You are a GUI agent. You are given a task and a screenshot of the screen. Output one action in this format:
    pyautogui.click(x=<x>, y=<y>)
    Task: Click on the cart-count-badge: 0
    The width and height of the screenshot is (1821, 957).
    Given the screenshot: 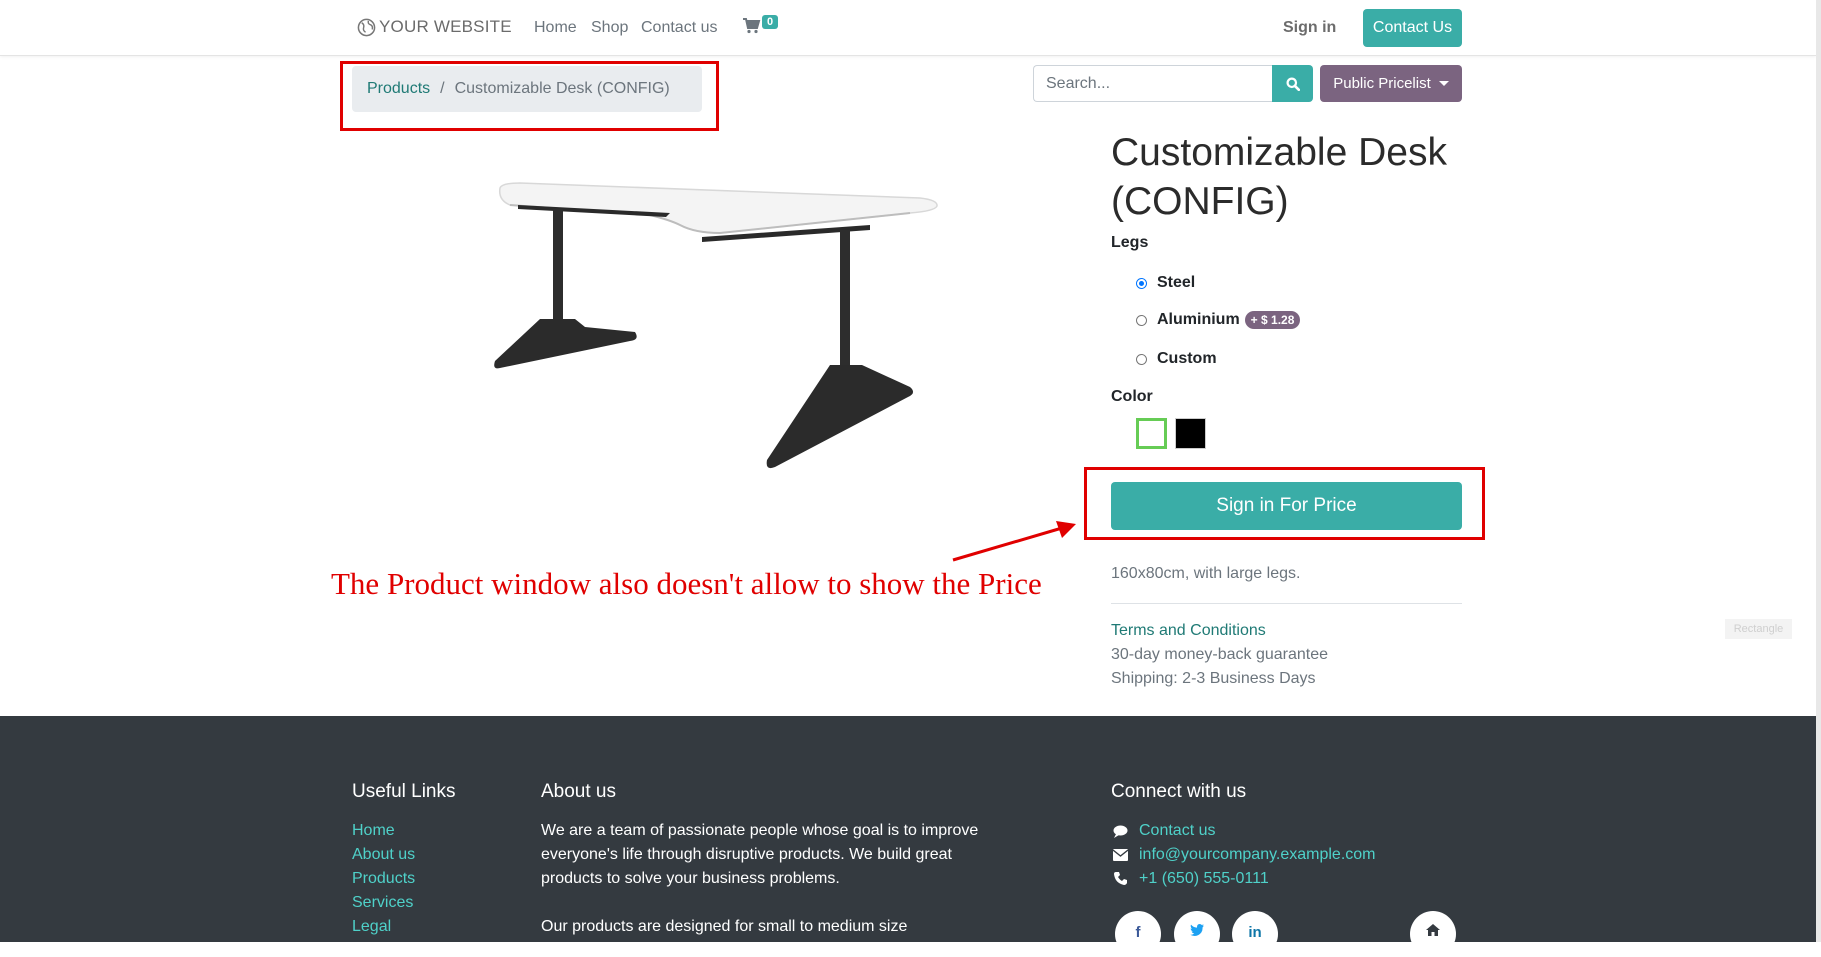 What is the action you would take?
    pyautogui.click(x=770, y=22)
    